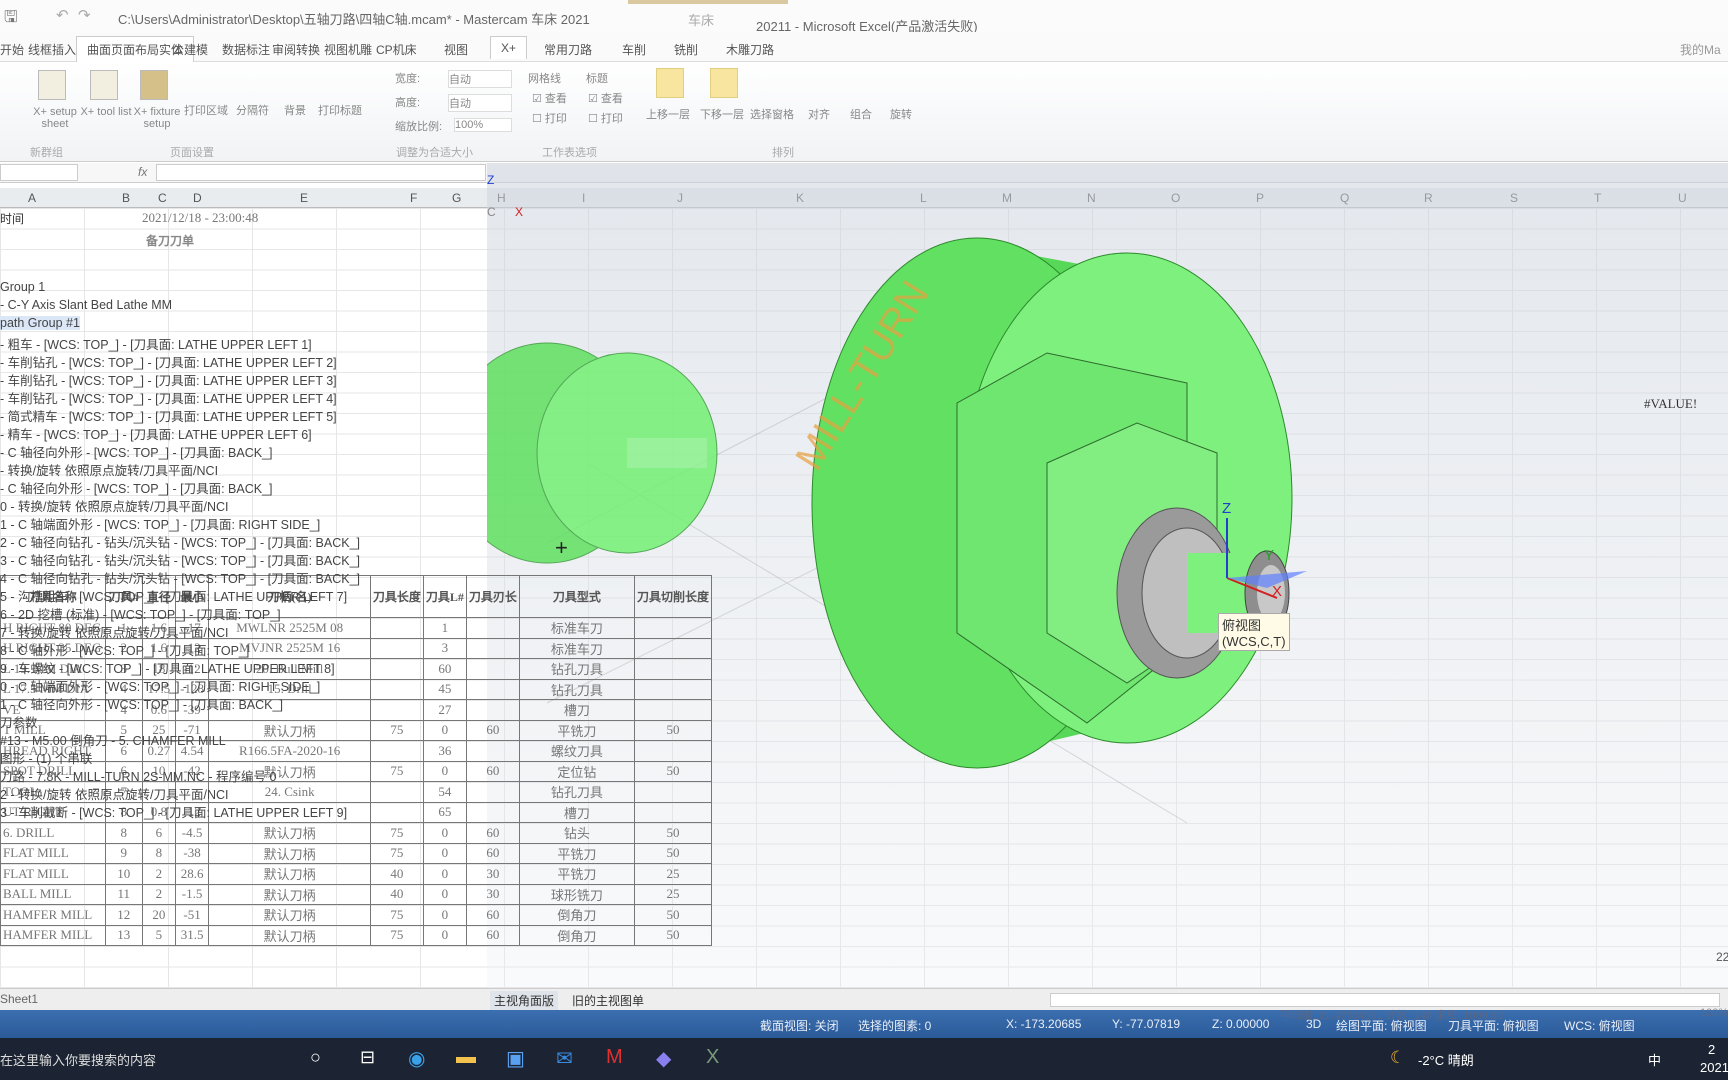 The image size is (1728, 1090). What do you see at coordinates (289, 751) in the screenshot?
I see `table-cell: R166.5FA-2020-16` at bounding box center [289, 751].